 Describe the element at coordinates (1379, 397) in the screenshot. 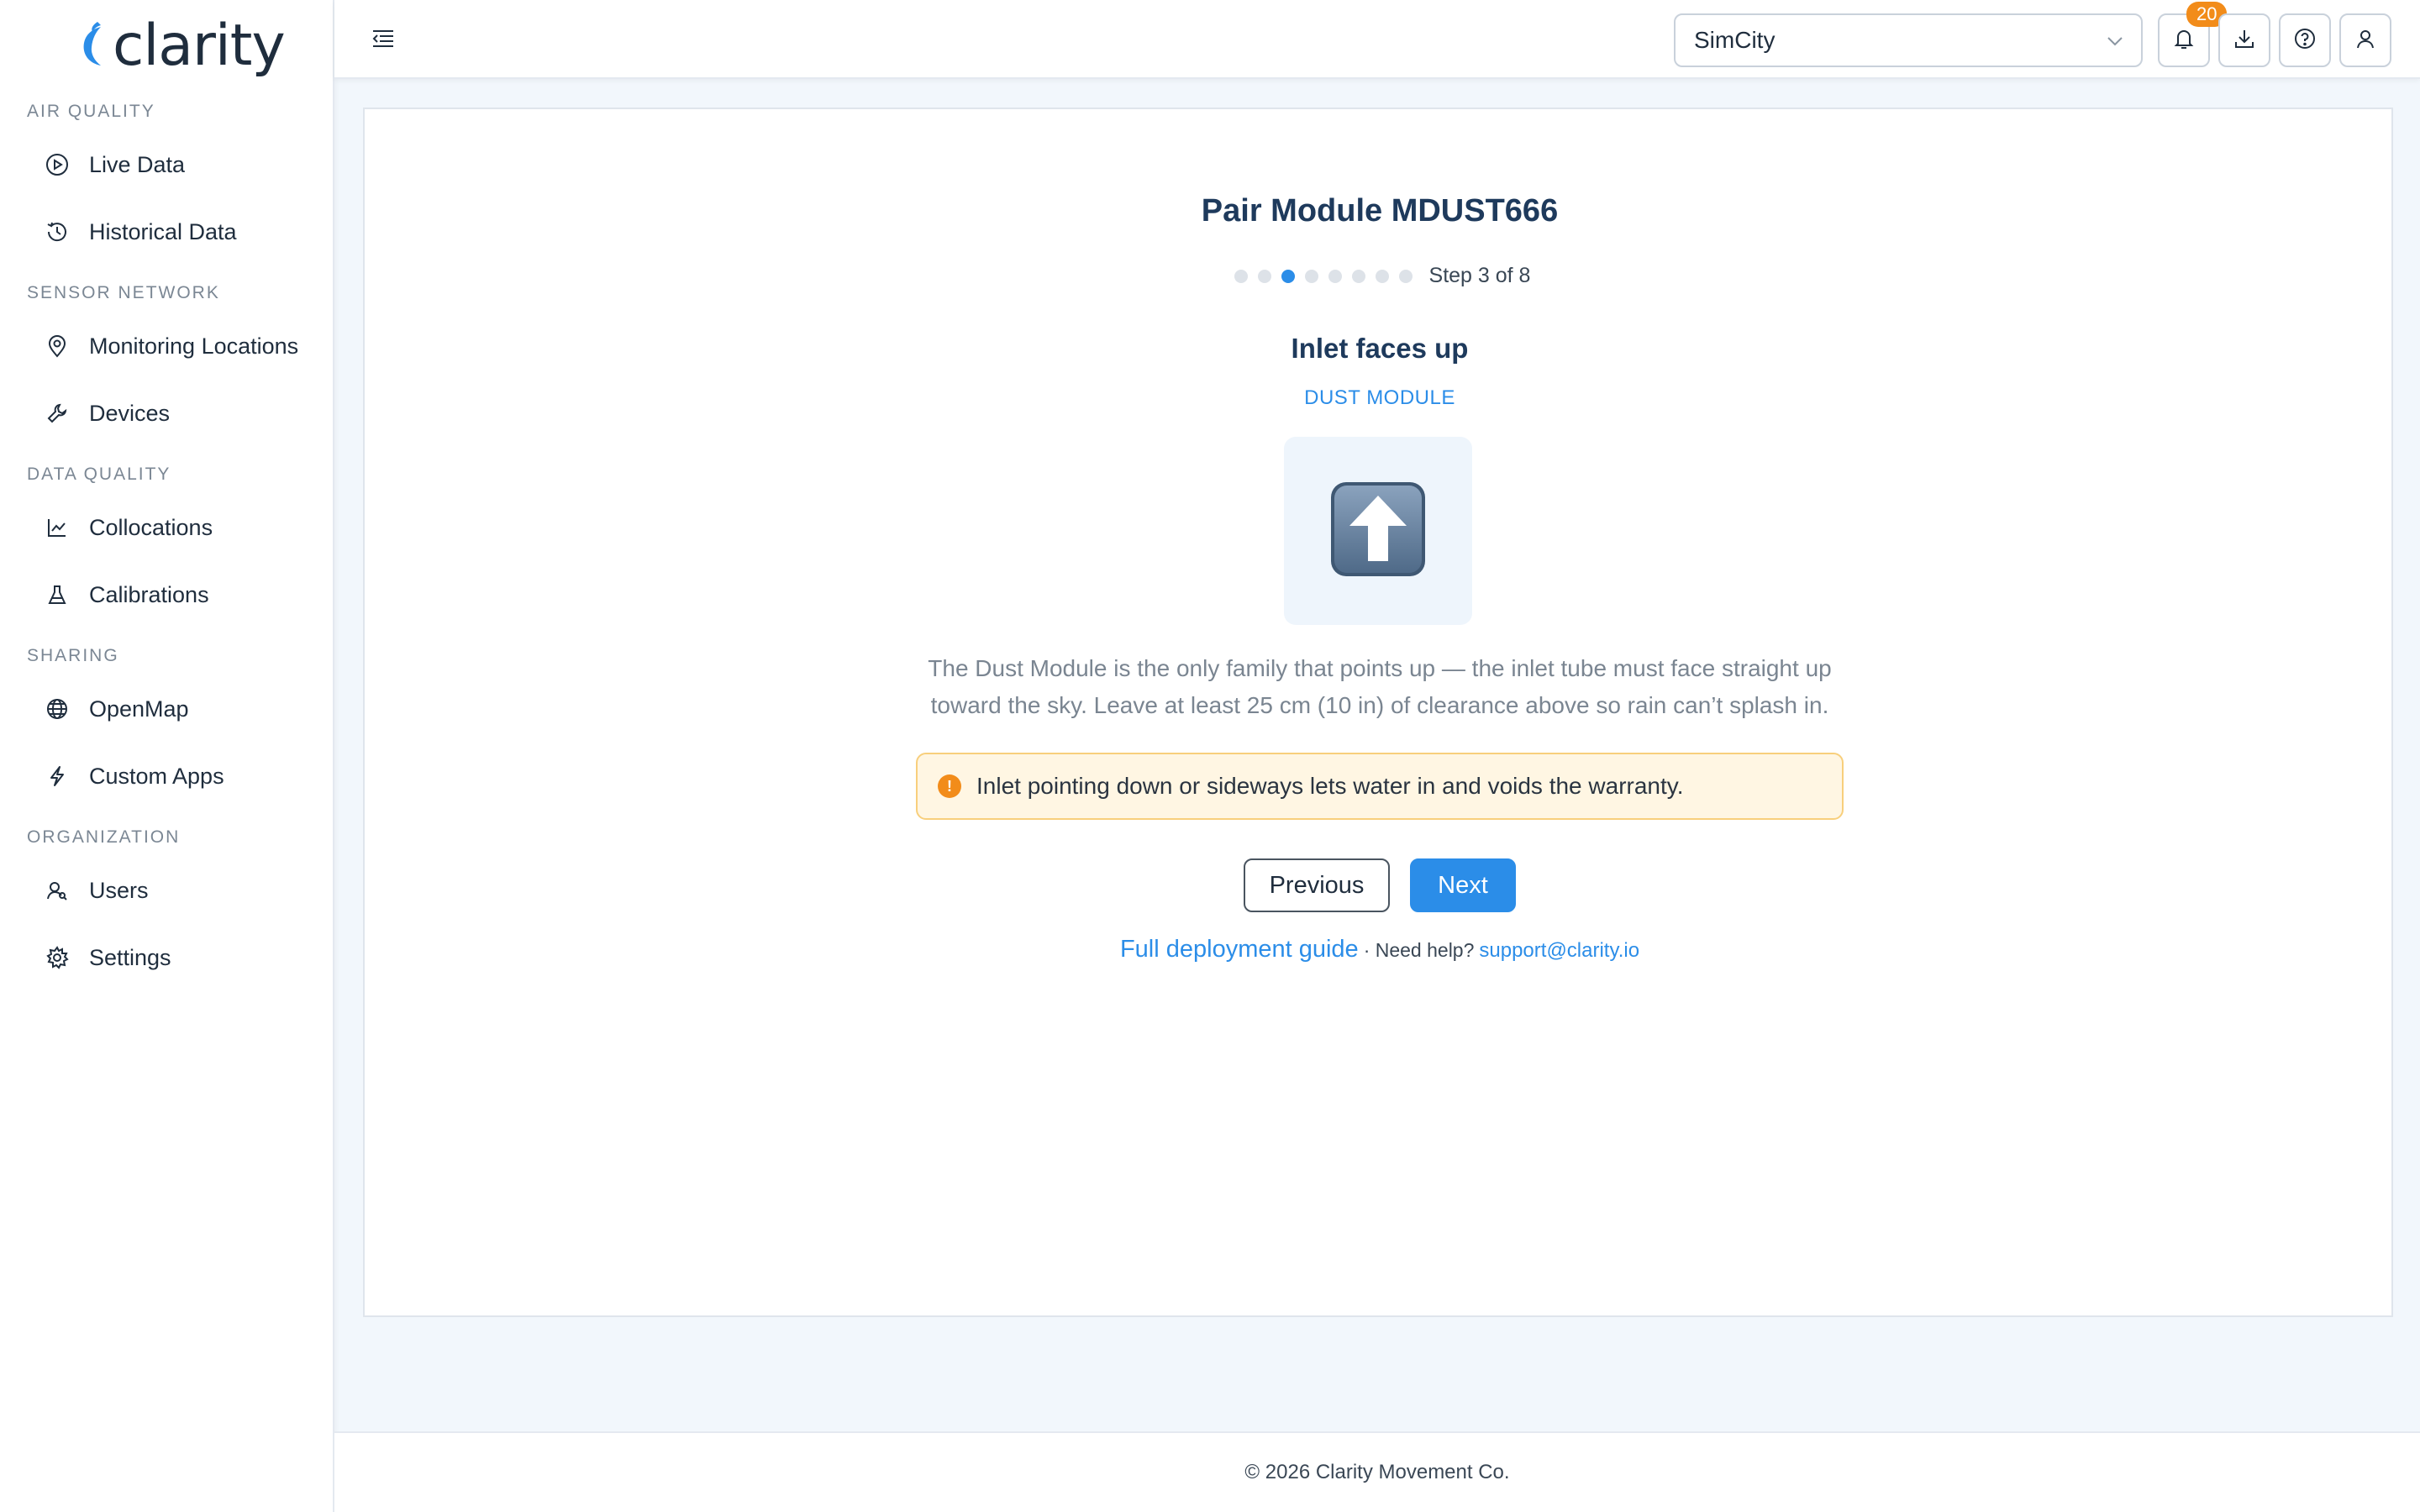

I see `step-subtitle: DUST MODULE` at that location.